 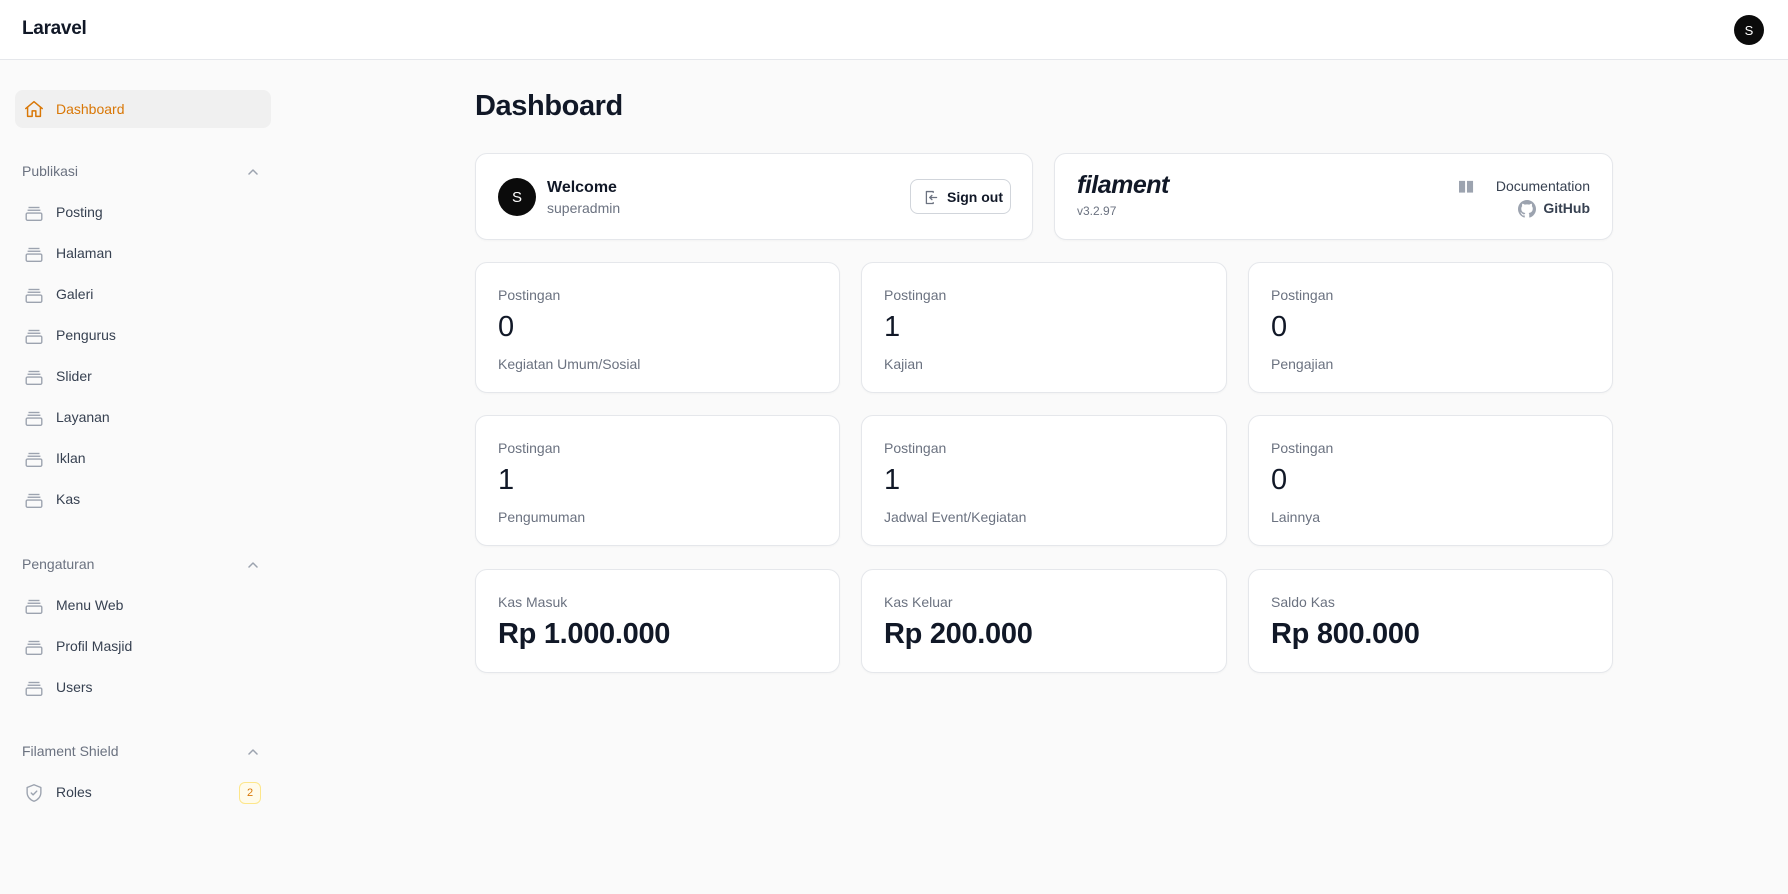 I want to click on sidebar-item-label: Profil Masjid, so click(x=94, y=646).